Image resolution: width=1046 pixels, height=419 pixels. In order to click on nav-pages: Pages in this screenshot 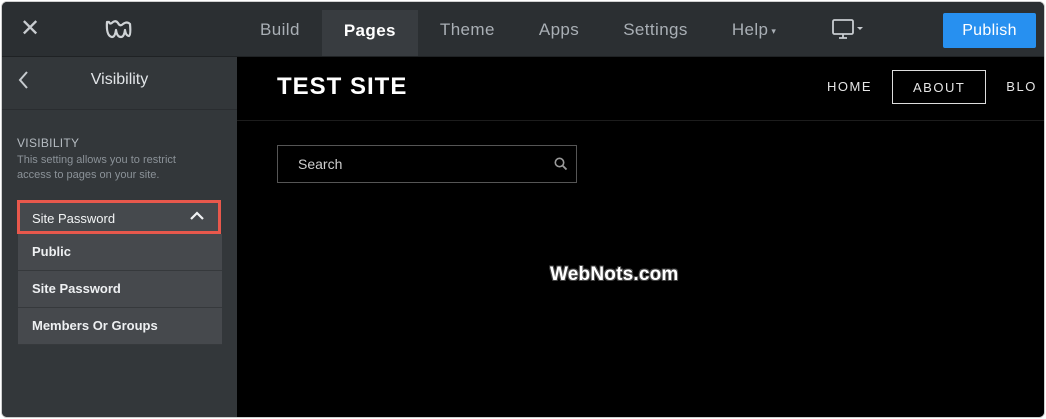, I will do `click(369, 33)`.